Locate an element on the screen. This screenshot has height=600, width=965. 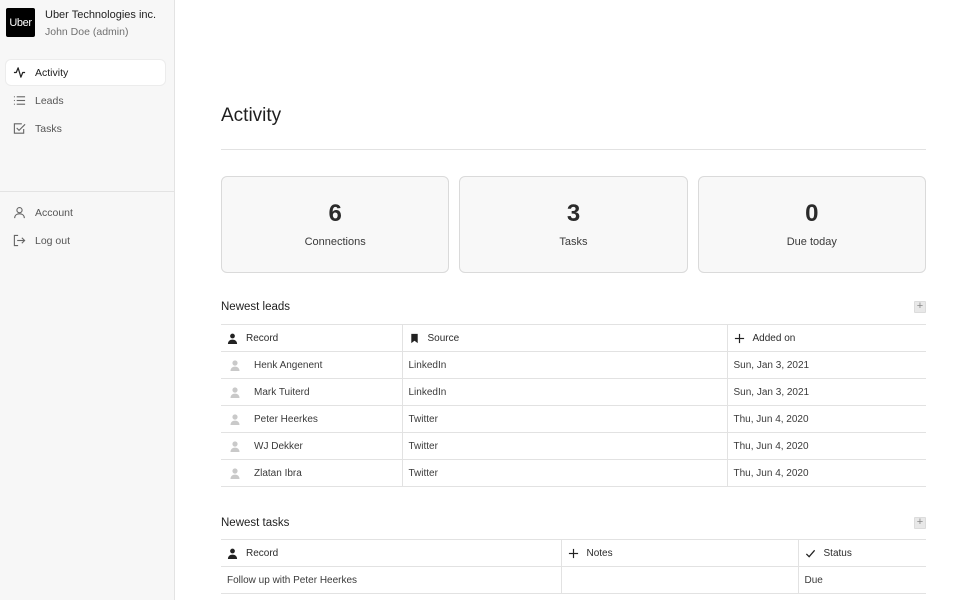
cell-record: Peter Heerkes is located at coordinates (311, 419).